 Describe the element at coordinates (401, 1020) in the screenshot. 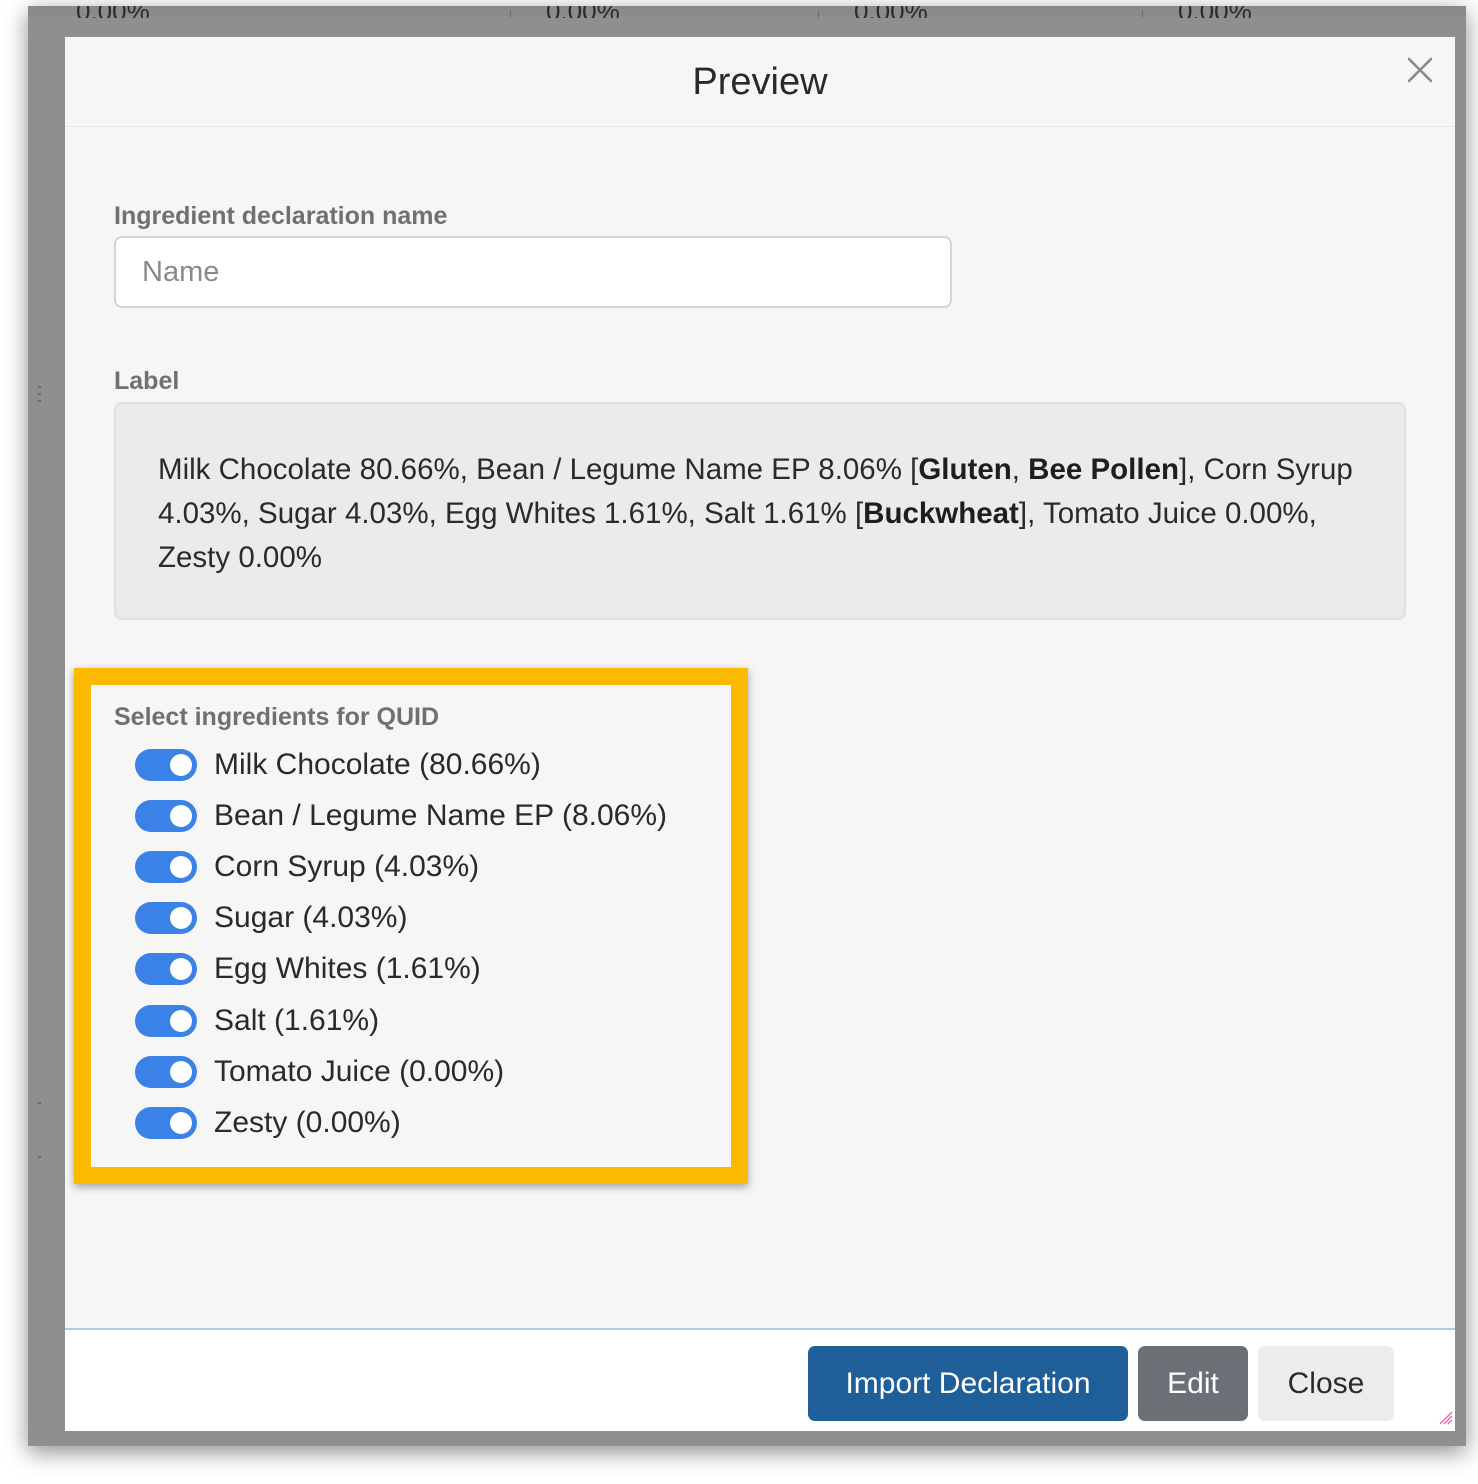

I see `quid-item: Salt (1.61%)` at that location.